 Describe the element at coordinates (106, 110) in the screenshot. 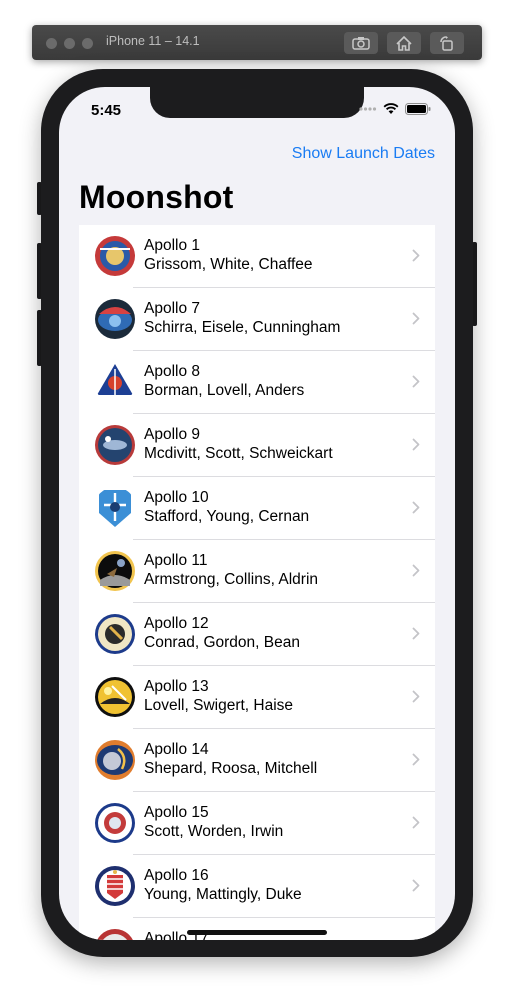

I see `status-time: 5:45` at that location.